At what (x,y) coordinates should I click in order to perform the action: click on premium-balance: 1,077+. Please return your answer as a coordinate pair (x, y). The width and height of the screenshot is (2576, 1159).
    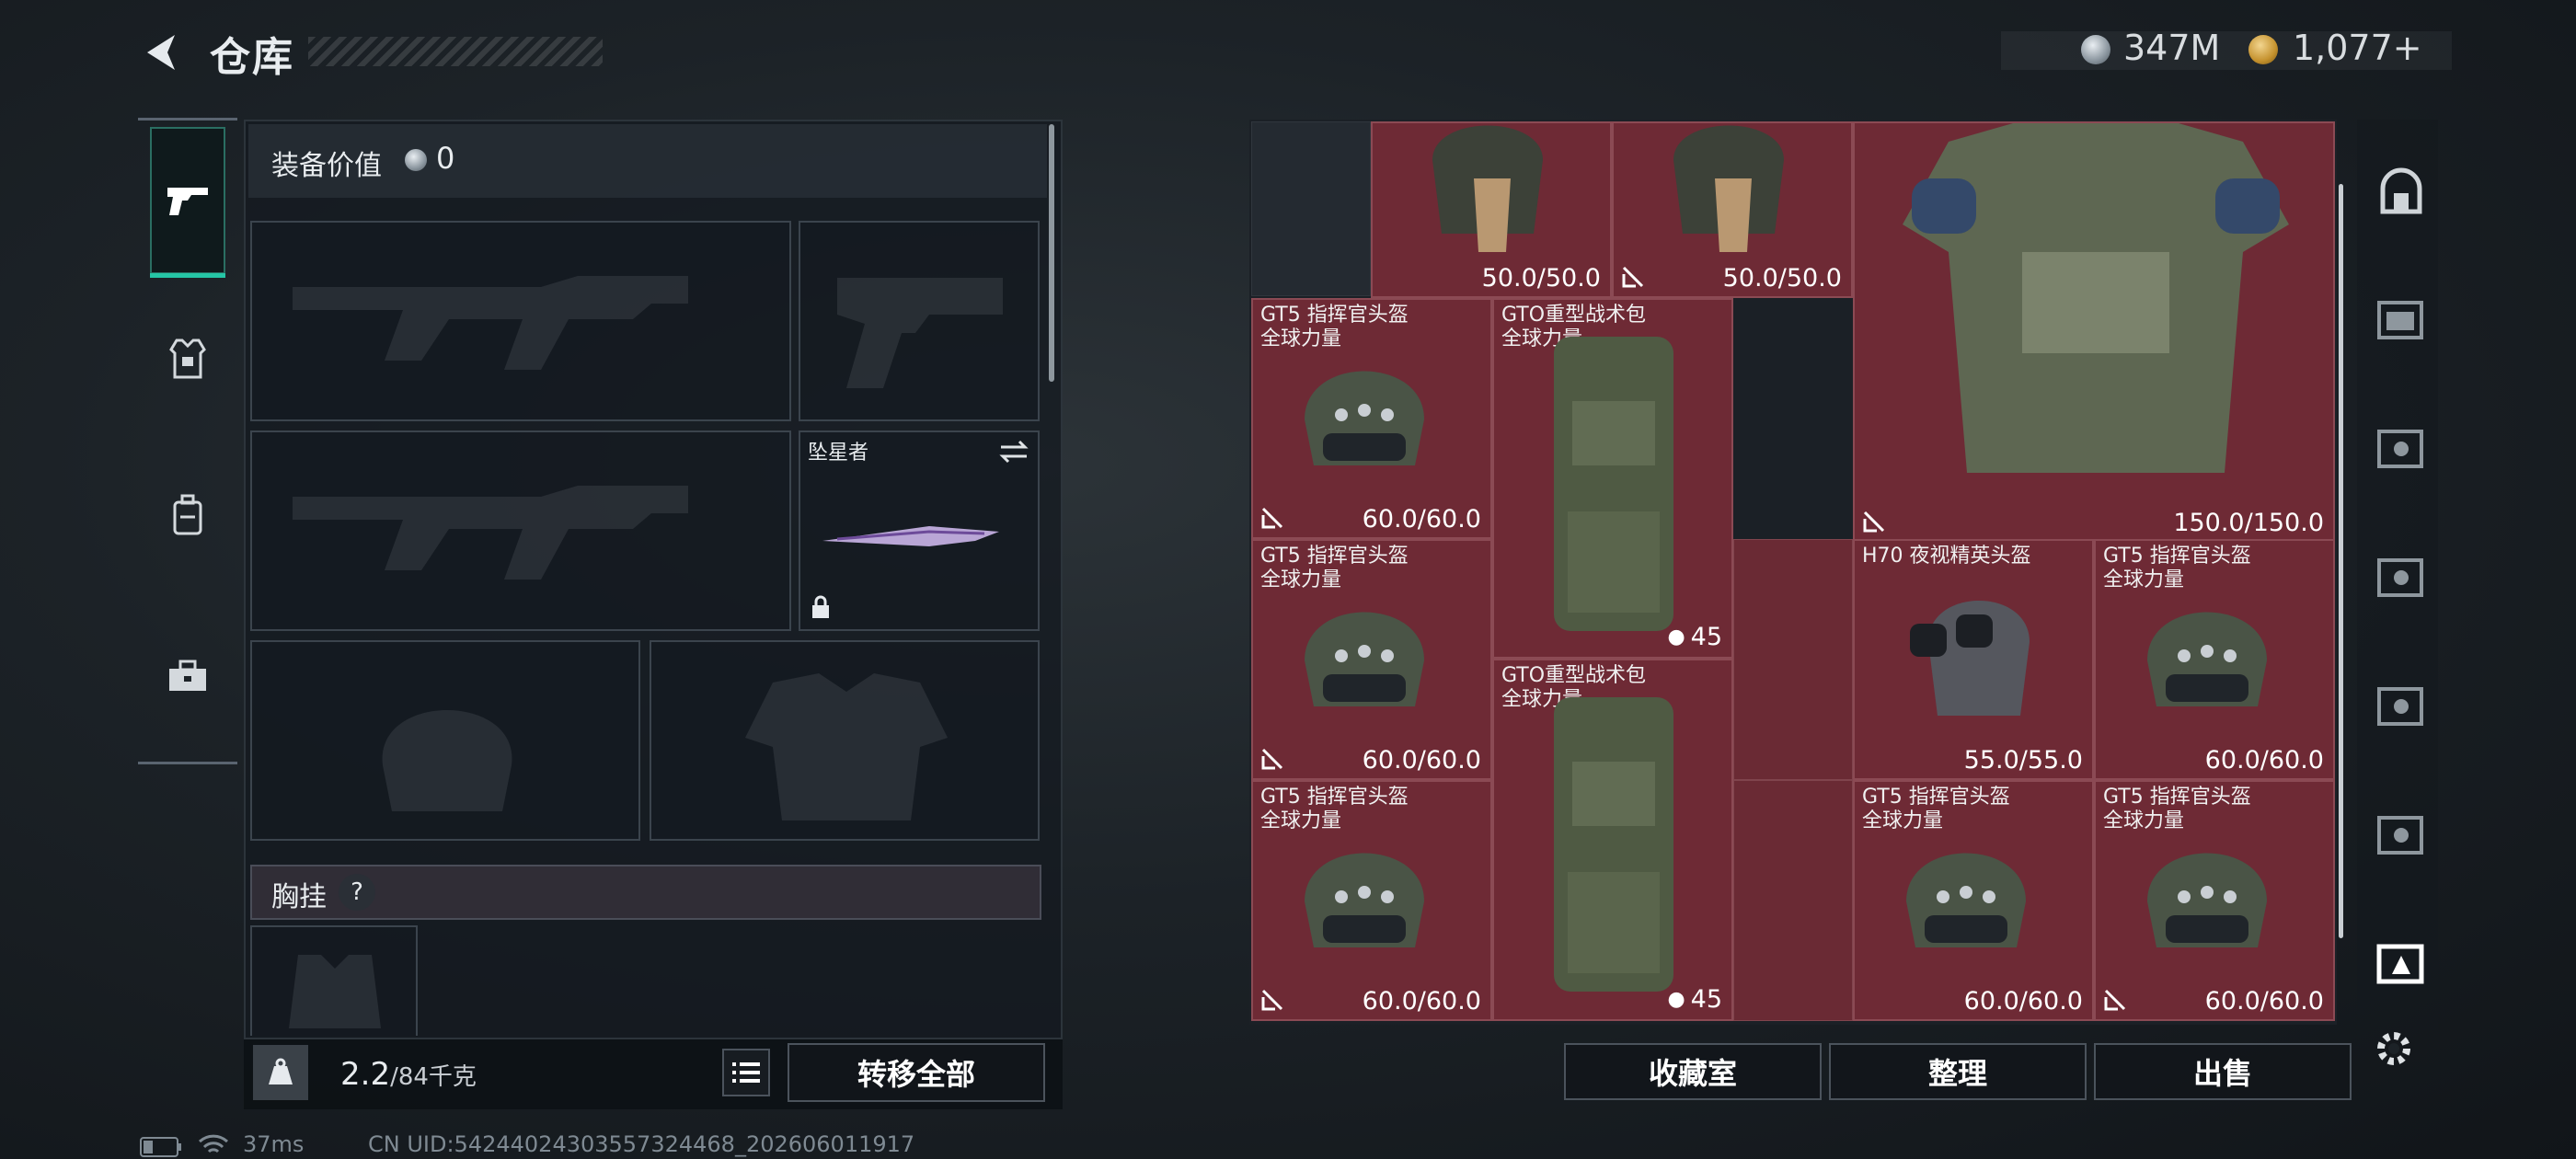
    Looking at the image, I should click on (2357, 48).